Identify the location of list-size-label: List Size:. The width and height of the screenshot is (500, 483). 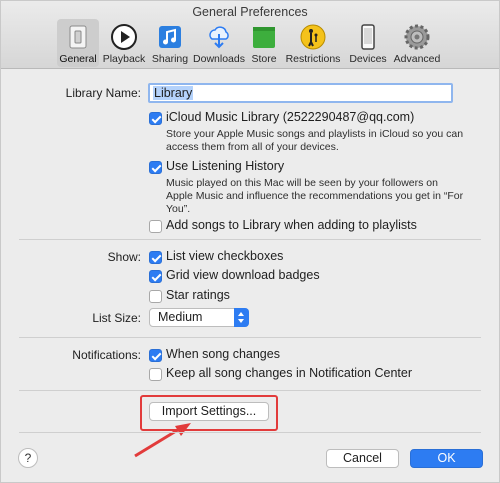
(116, 318).